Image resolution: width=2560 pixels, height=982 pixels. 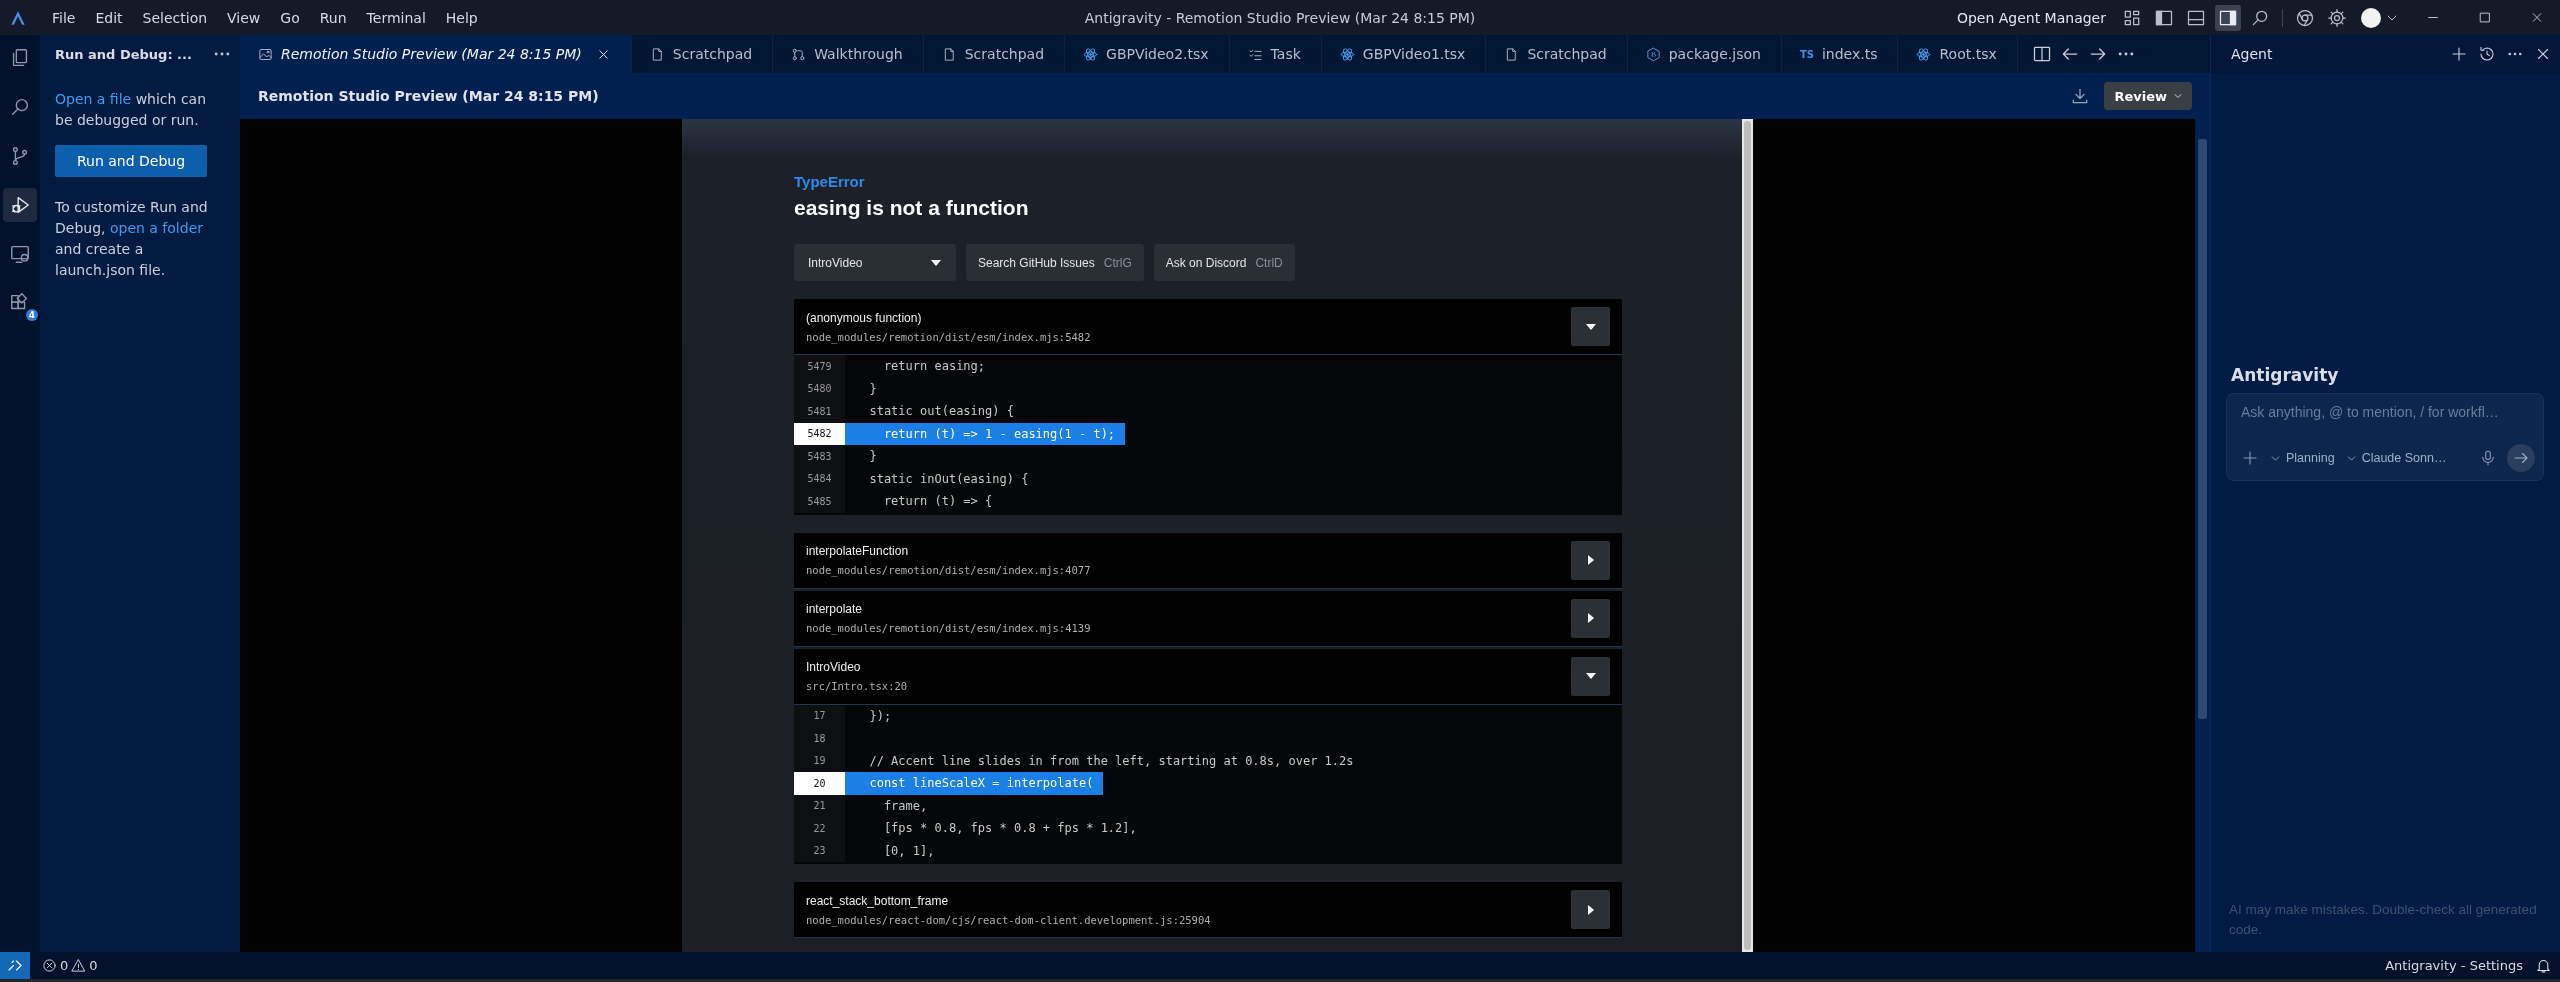 What do you see at coordinates (1224, 262) in the screenshot?
I see `action-button: Ask on Discord CtrlD` at bounding box center [1224, 262].